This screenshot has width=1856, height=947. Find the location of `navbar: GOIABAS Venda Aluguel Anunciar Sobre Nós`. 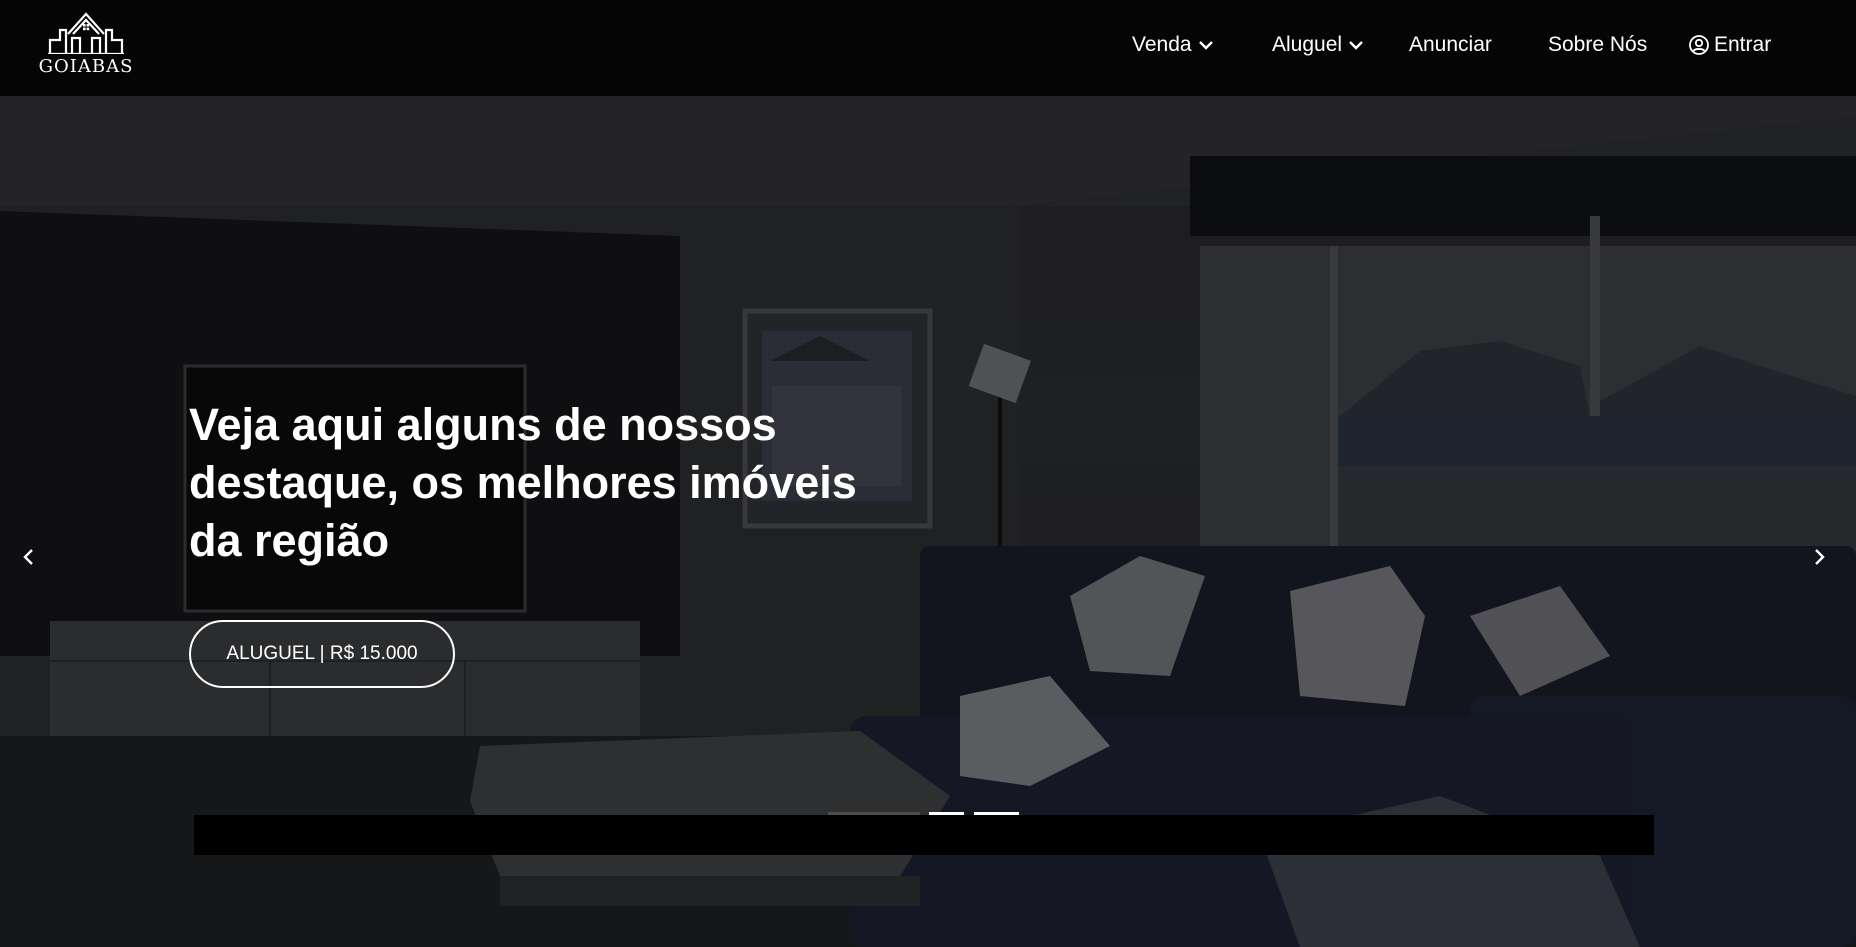

navbar: GOIABAS Venda Aluguel Anunciar Sobre Nós is located at coordinates (928, 48).